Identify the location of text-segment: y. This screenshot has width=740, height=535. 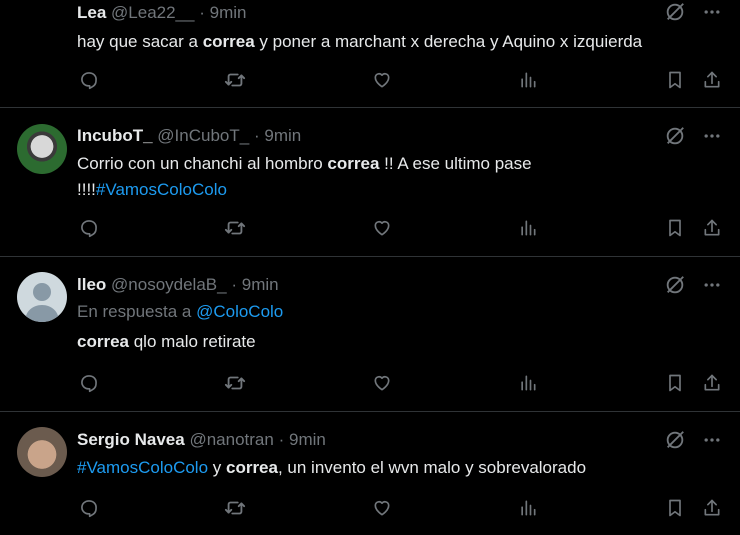
(217, 467).